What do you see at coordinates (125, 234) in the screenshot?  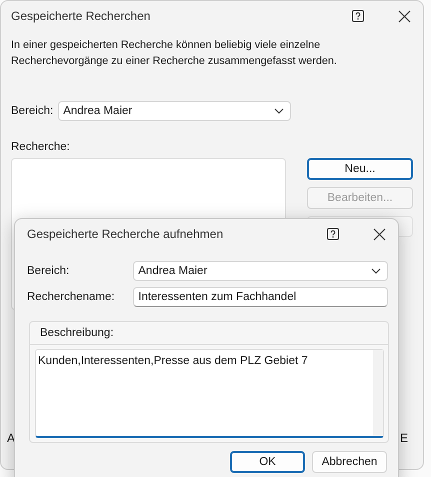 I see `window-title: Gespeicherte Recherche aufnehmen` at bounding box center [125, 234].